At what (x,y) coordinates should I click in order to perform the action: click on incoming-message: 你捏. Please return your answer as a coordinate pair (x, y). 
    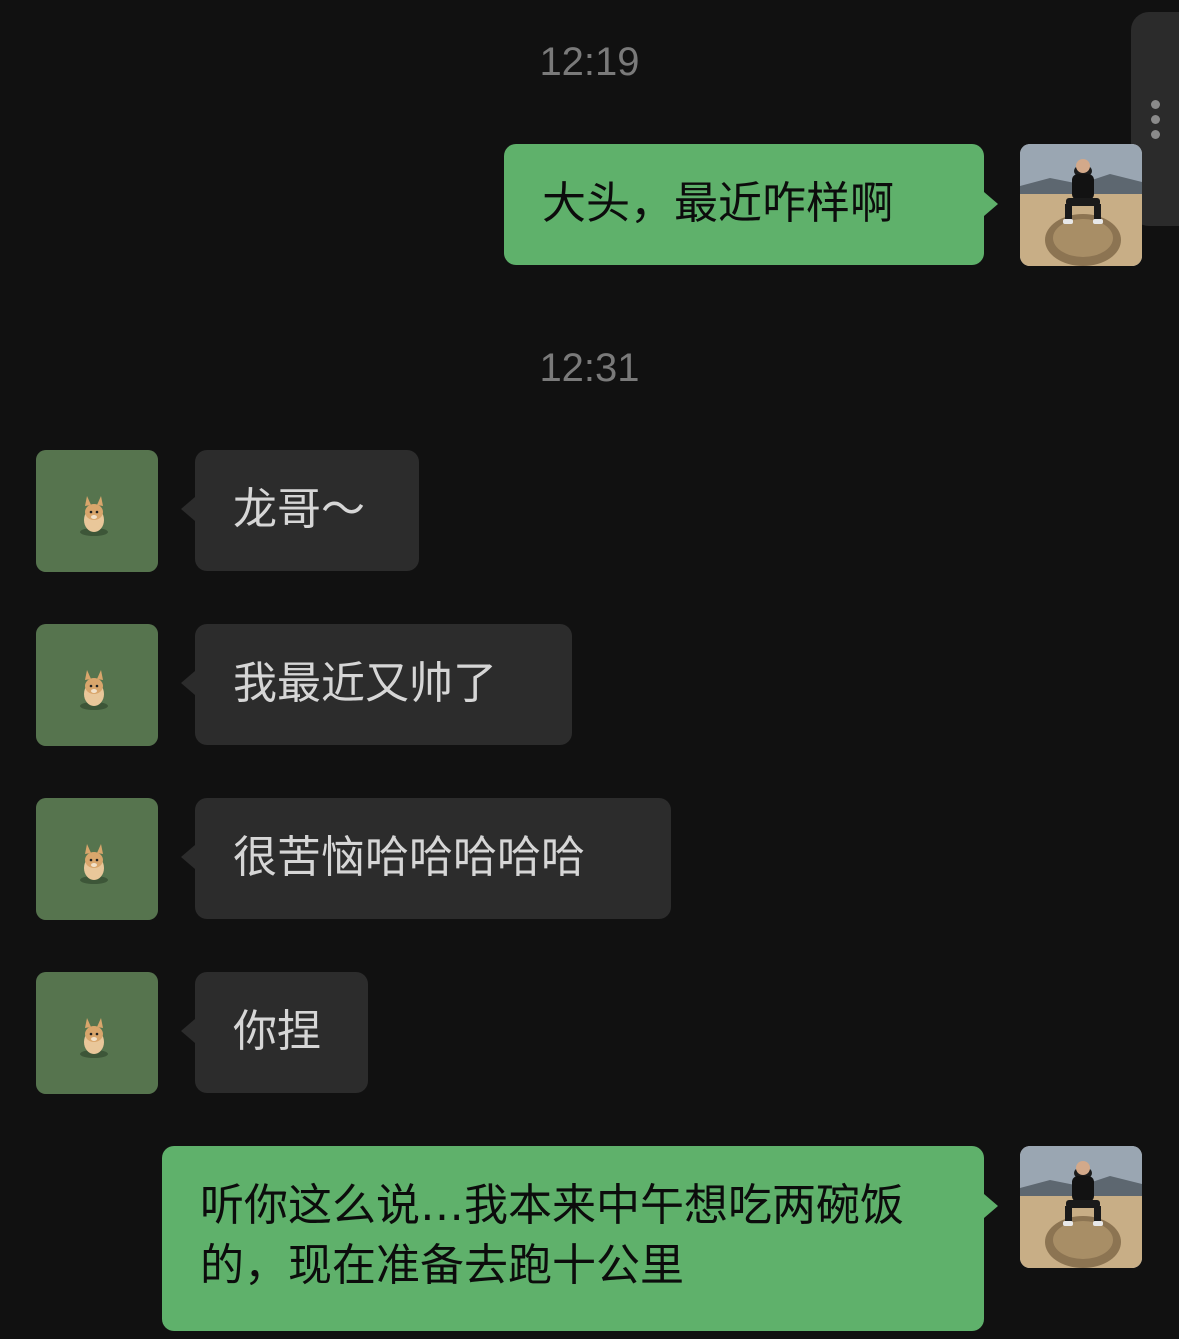
    Looking at the image, I should click on (281, 1032).